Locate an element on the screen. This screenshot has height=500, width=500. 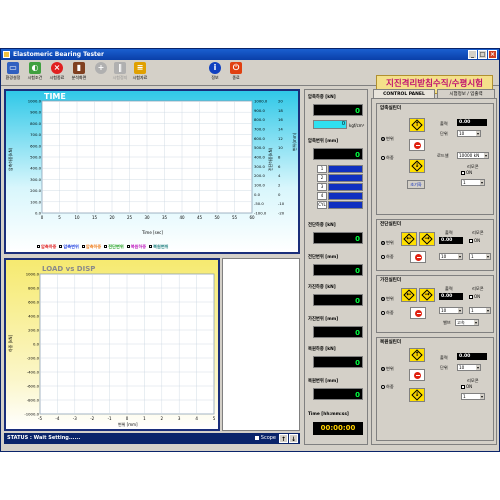
excite-unit-select: 10 is located at coordinates (451, 310).